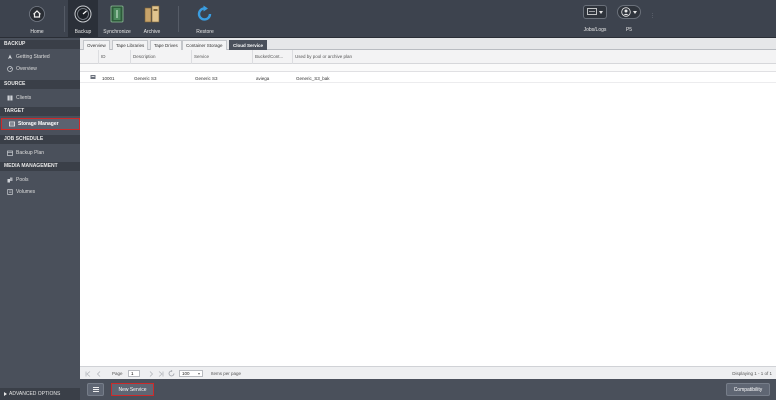 The width and height of the screenshot is (776, 400). What do you see at coordinates (117, 14) in the screenshot?
I see `synchronize-icon` at bounding box center [117, 14].